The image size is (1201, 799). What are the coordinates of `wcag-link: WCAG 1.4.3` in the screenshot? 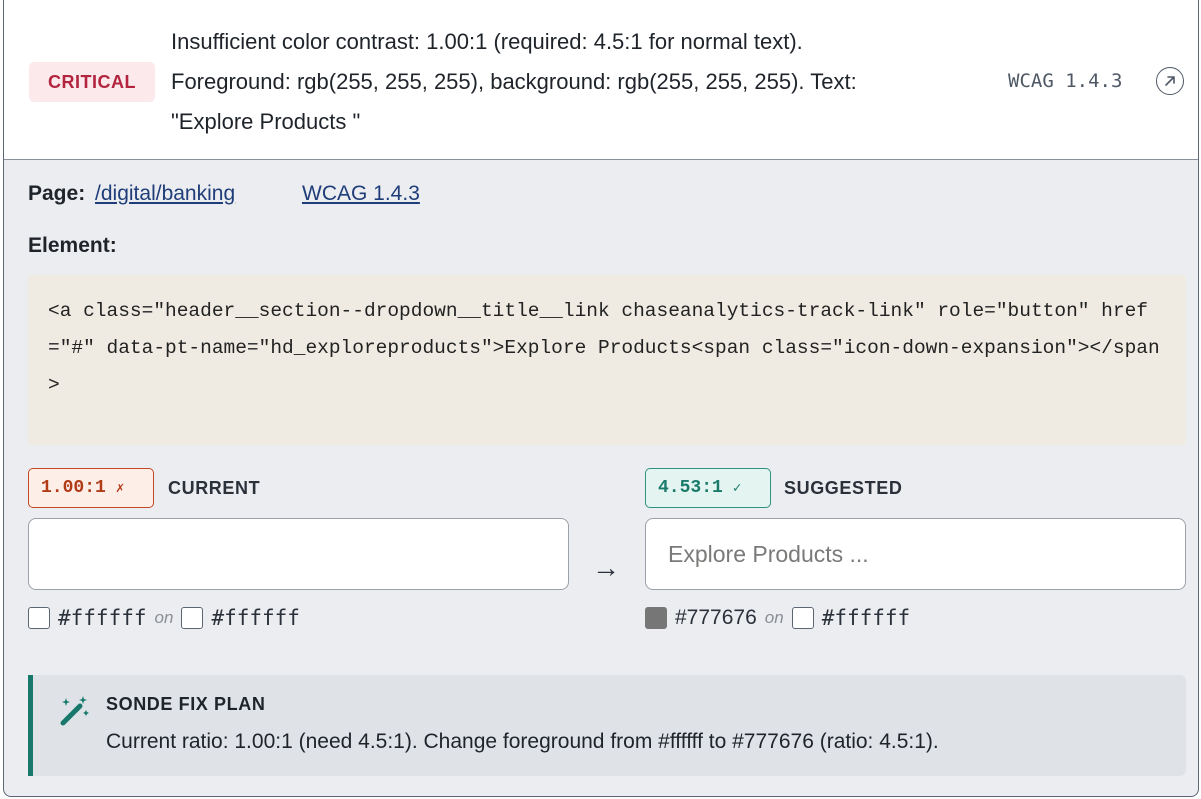 It's located at (361, 194).